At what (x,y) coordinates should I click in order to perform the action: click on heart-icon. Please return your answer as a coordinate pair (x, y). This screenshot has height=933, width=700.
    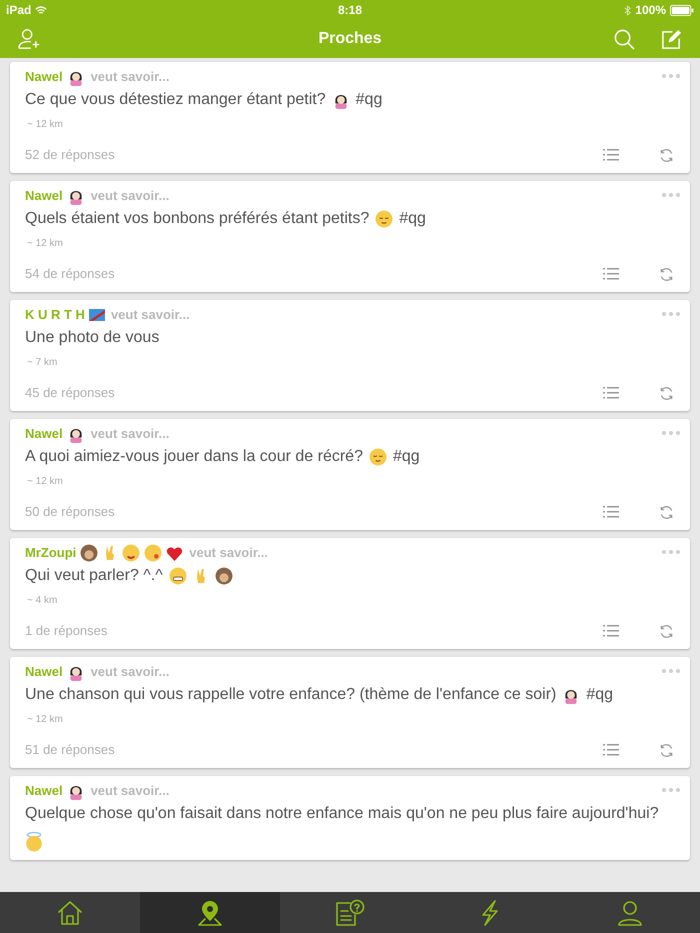
    Looking at the image, I should click on (175, 553).